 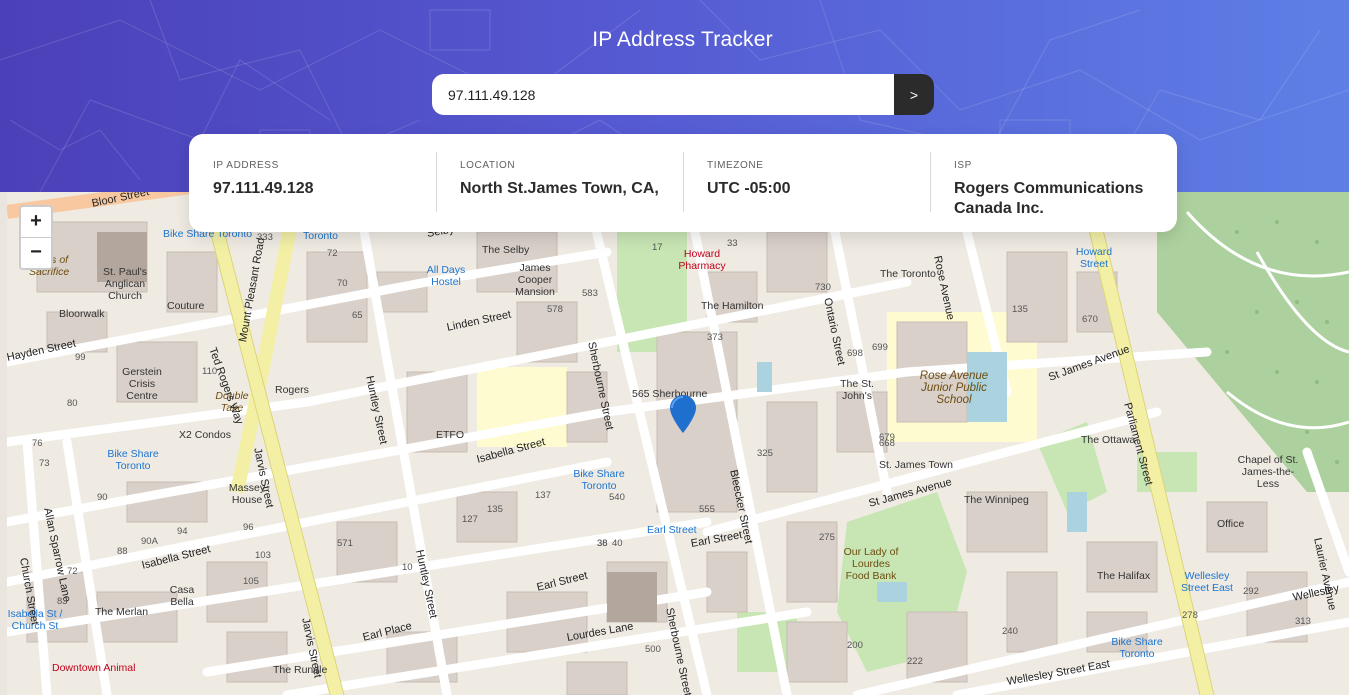 I want to click on house-number-label: 278, so click(x=1190, y=615).